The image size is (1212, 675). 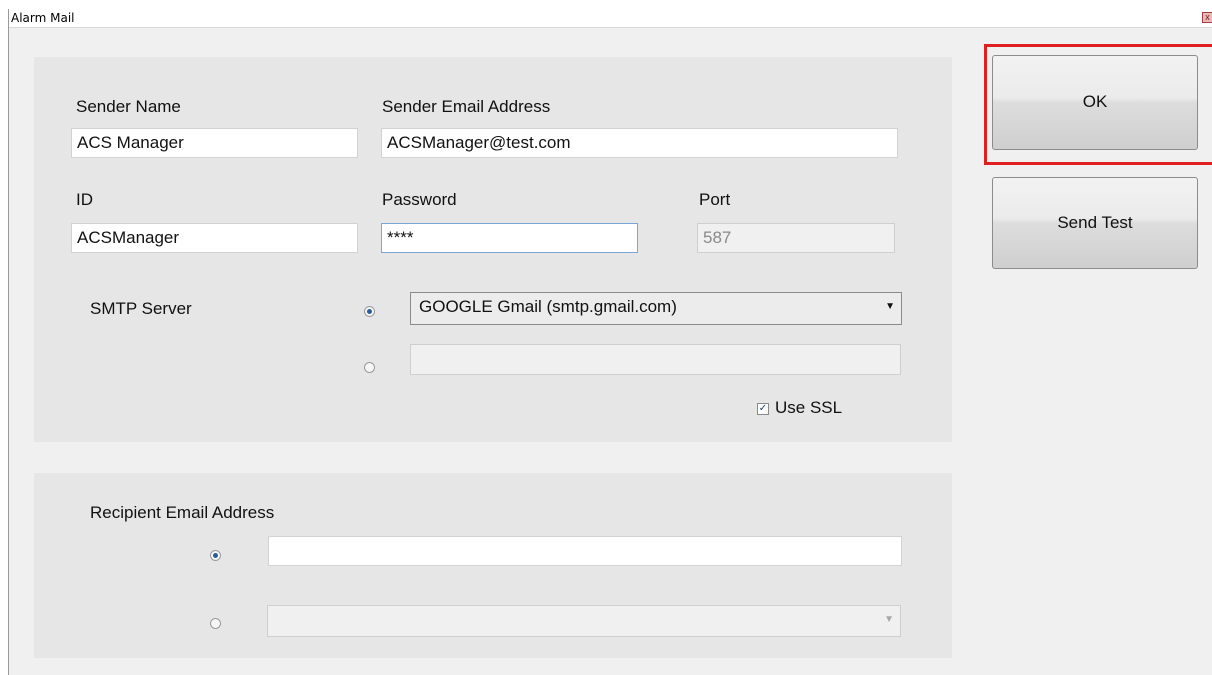 I want to click on smtp-preset-radio, so click(x=369, y=311).